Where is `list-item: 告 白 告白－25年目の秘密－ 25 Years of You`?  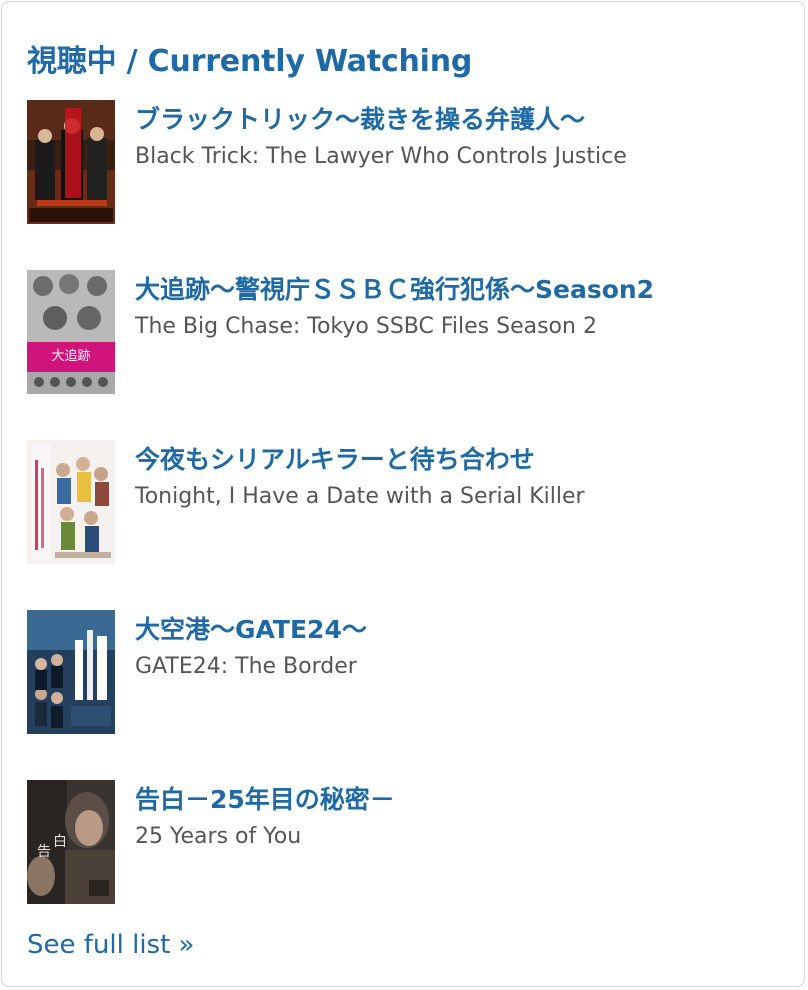 list-item: 告 白 告白－25年目の秘密－ 25 Years of You is located at coordinates (407, 842).